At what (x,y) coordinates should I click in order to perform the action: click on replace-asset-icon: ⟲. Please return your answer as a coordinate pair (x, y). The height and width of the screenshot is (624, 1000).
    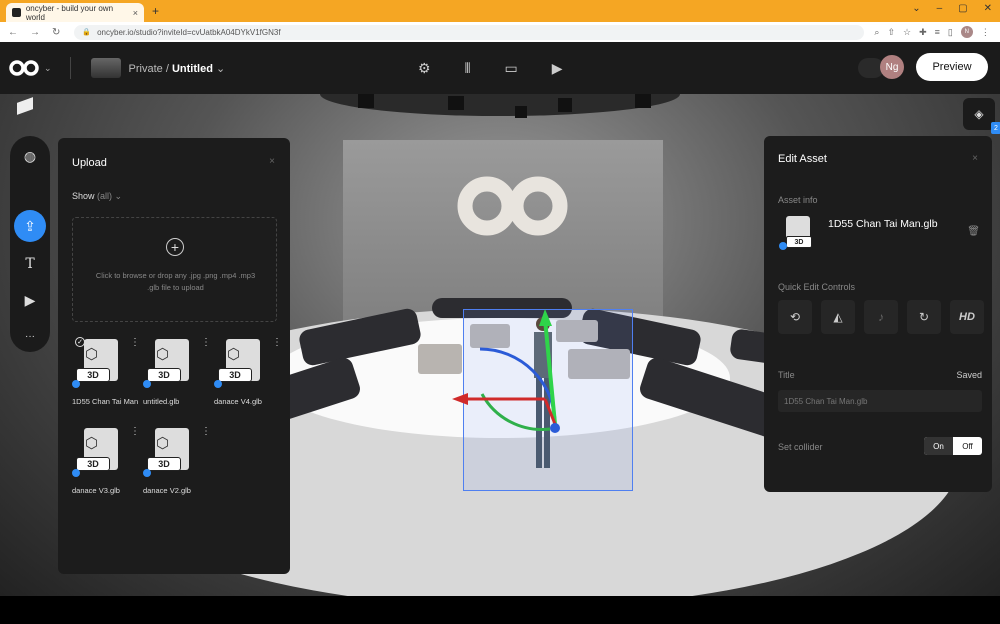
    Looking at the image, I should click on (795, 317).